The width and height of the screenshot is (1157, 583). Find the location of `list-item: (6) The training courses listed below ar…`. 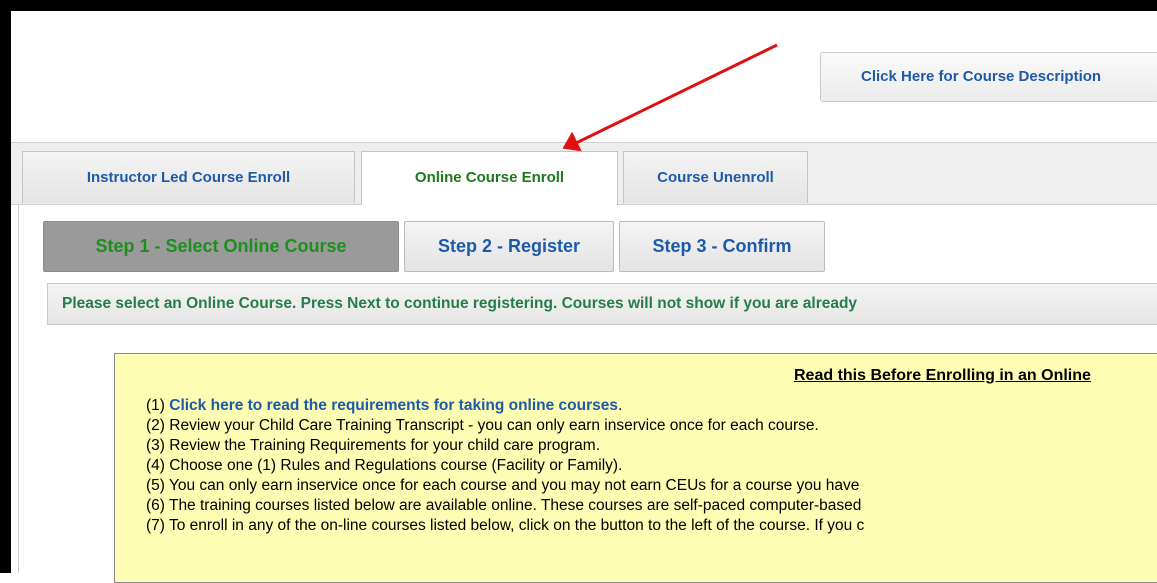

list-item: (6) The training courses listed below ar… is located at coordinates (504, 505).